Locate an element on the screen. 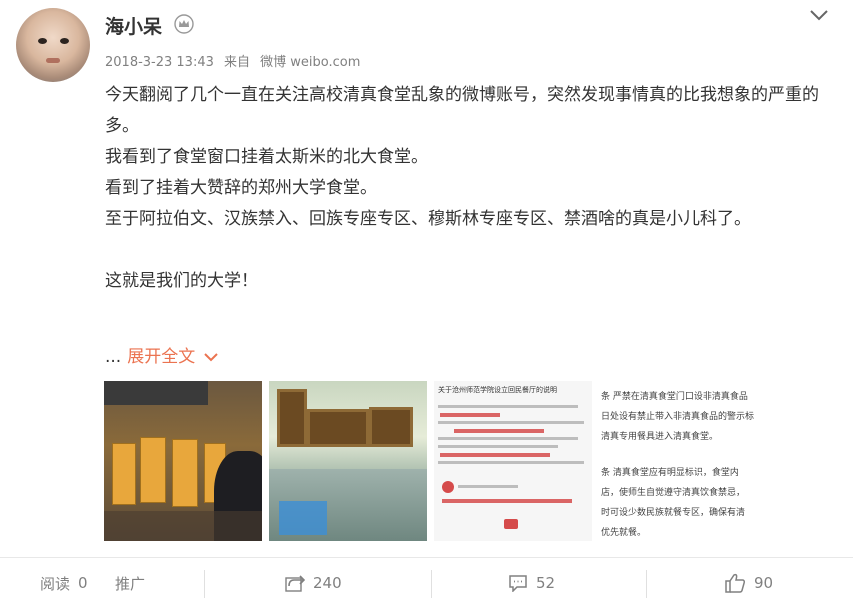 This screenshot has width=853, height=608. promote-button: 推广 is located at coordinates (130, 583).